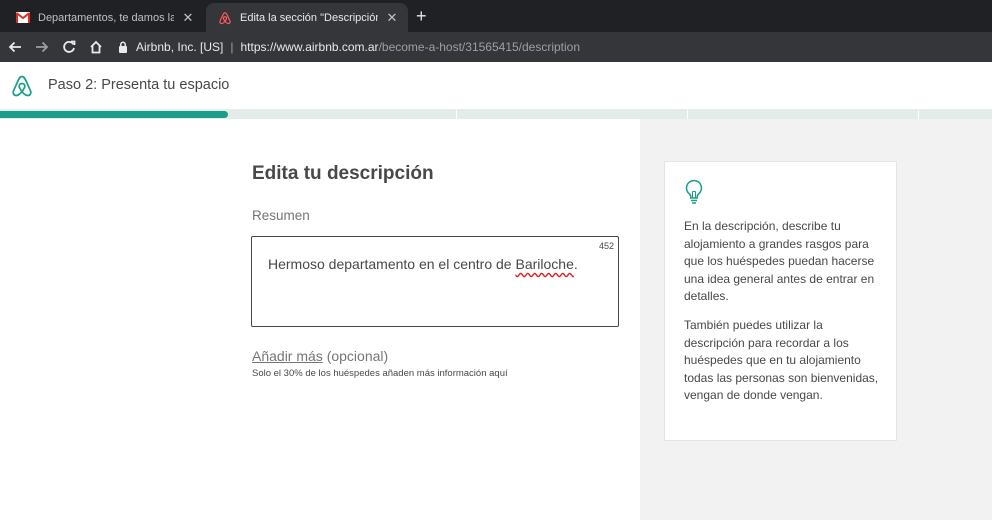 This screenshot has height=520, width=992. Describe the element at coordinates (287, 356) in the screenshot. I see `add-more-link: Añadir más` at that location.